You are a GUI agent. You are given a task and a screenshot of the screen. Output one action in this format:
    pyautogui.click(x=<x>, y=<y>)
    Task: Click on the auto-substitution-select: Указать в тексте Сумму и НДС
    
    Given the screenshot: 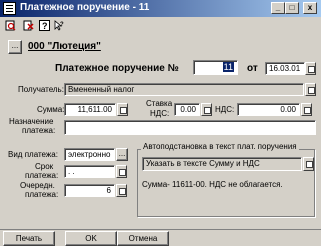 What is the action you would take?
    pyautogui.click(x=222, y=164)
    